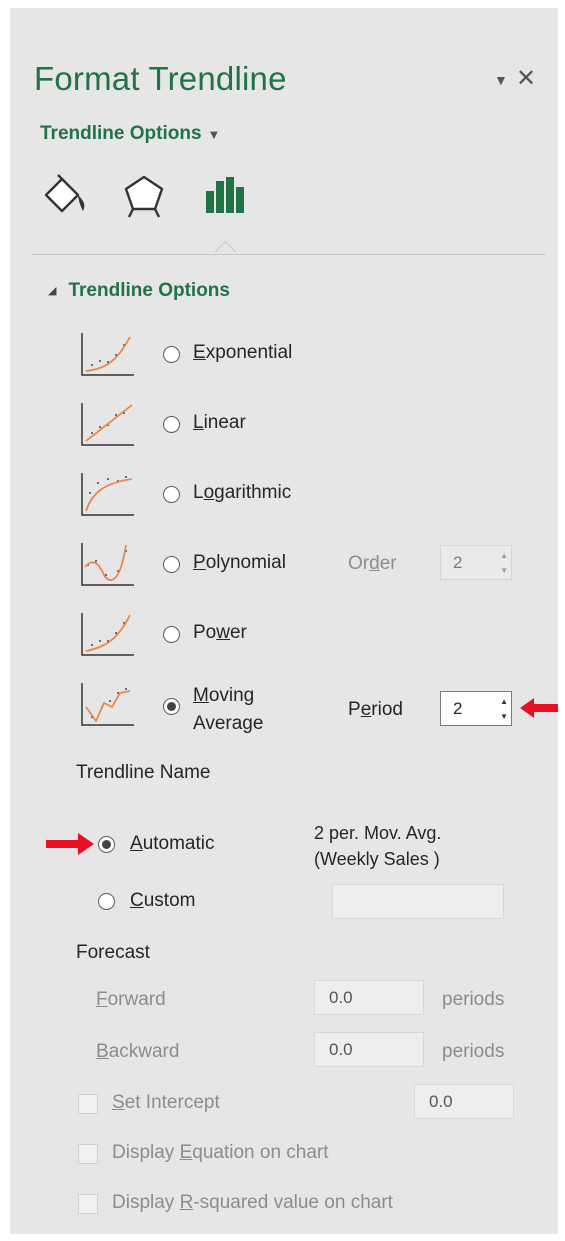  Describe the element at coordinates (149, 290) in the screenshot. I see `section-title: Trendline Options` at that location.